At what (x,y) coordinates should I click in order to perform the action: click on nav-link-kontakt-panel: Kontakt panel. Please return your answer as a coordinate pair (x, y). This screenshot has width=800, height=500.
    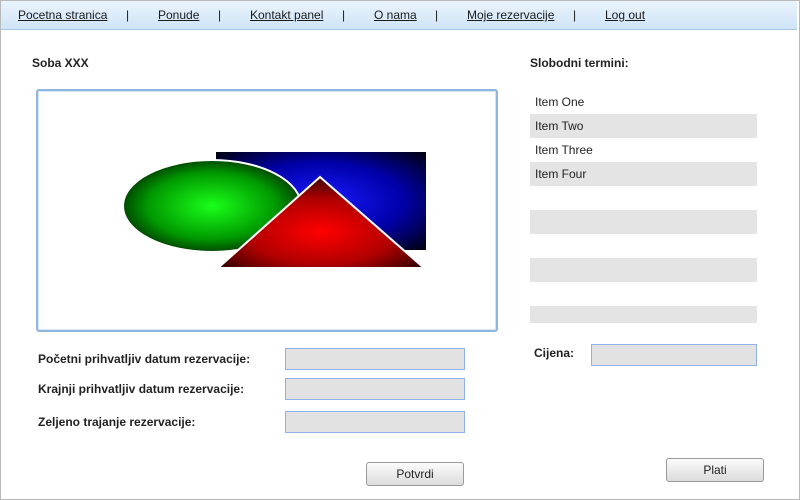
    Looking at the image, I should click on (286, 15).